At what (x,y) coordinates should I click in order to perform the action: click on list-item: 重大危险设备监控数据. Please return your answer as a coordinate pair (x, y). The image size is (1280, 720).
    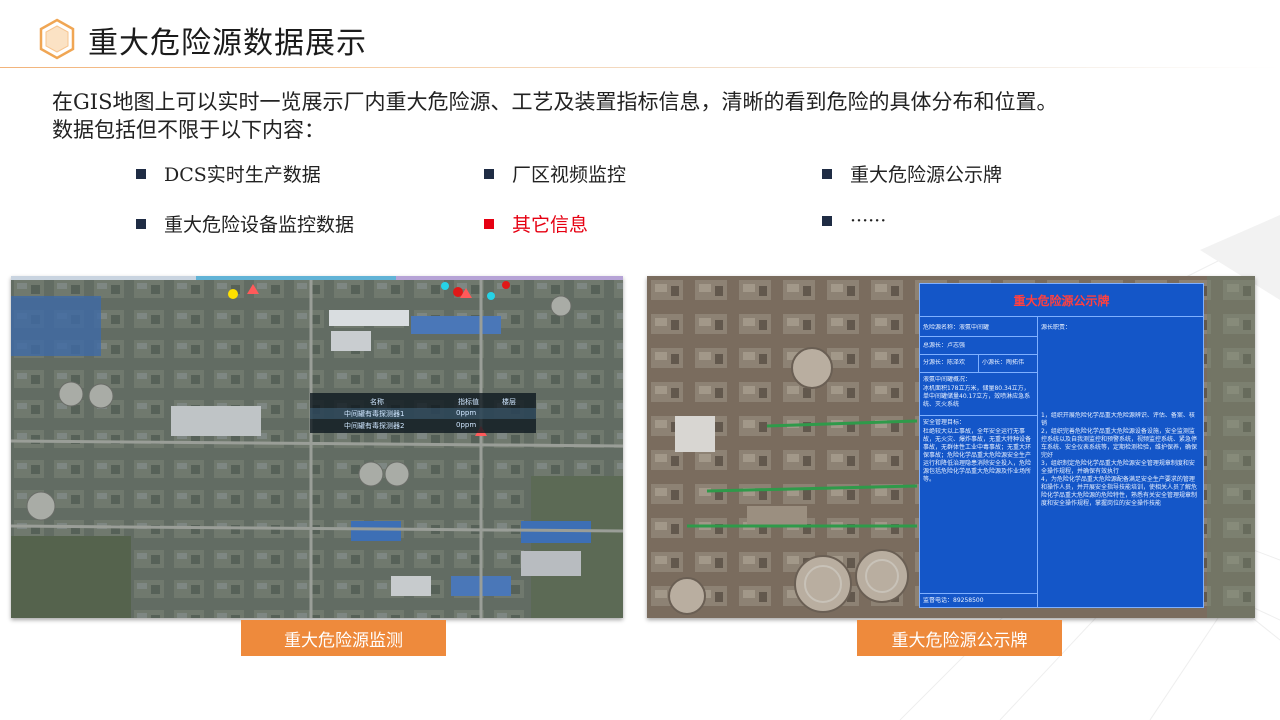
    Looking at the image, I should click on (245, 223).